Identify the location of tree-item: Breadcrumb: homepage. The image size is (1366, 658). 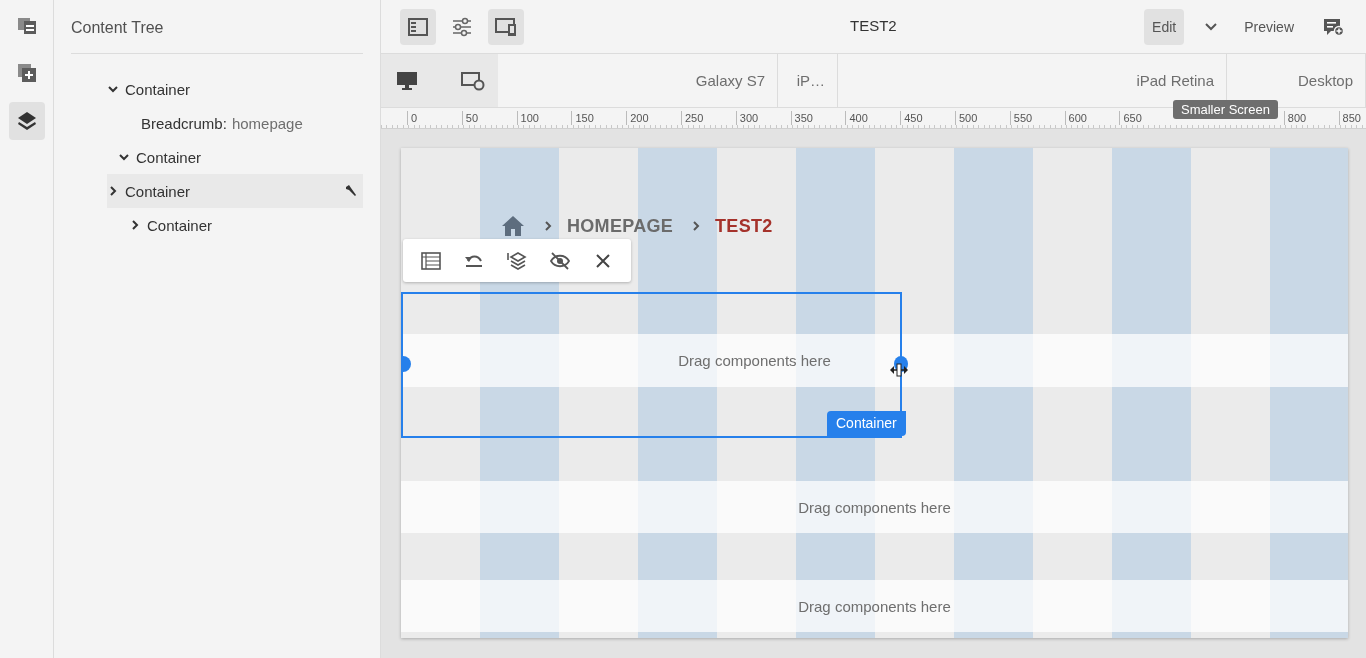
(217, 123).